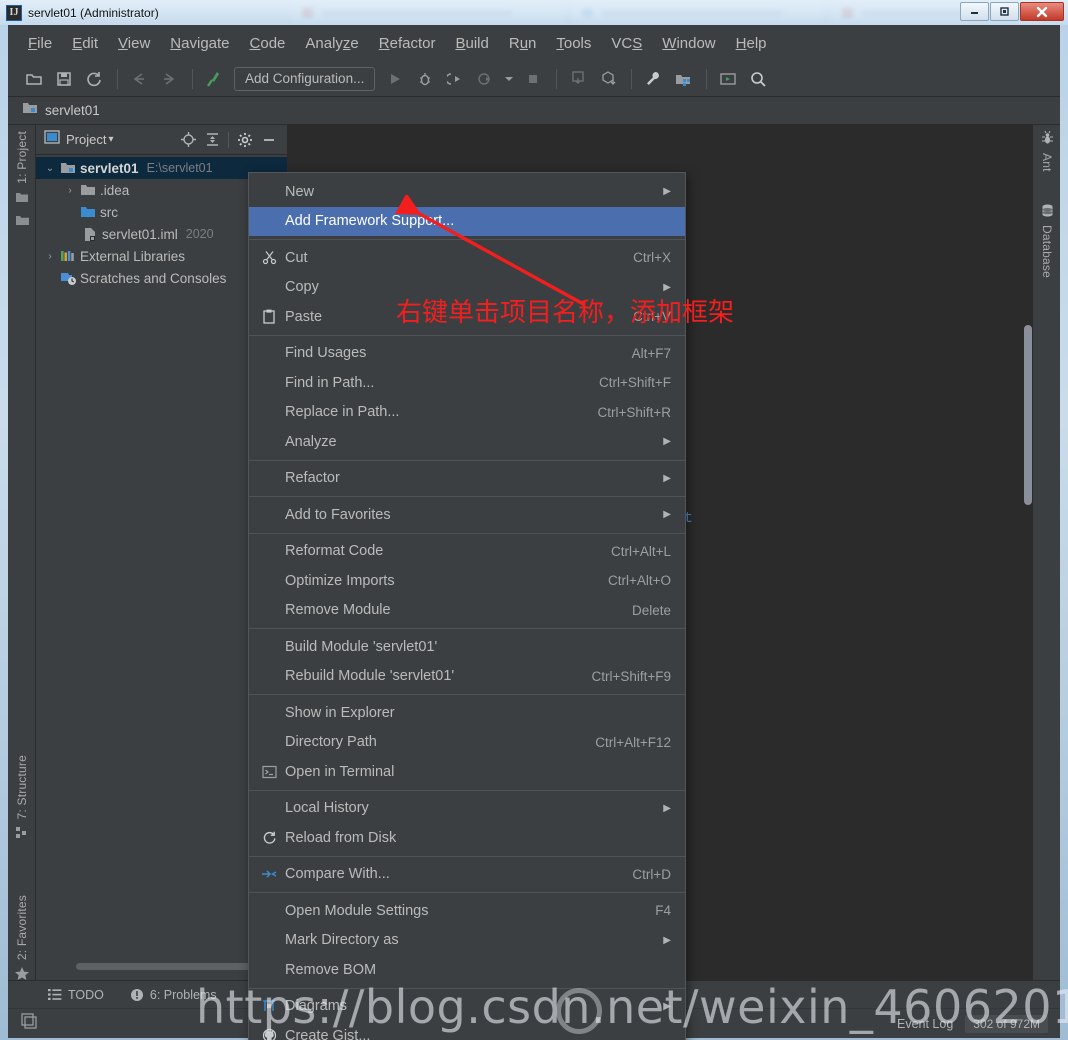 The height and width of the screenshot is (1040, 1068). What do you see at coordinates (533, 79) in the screenshot?
I see `stop-icon` at bounding box center [533, 79].